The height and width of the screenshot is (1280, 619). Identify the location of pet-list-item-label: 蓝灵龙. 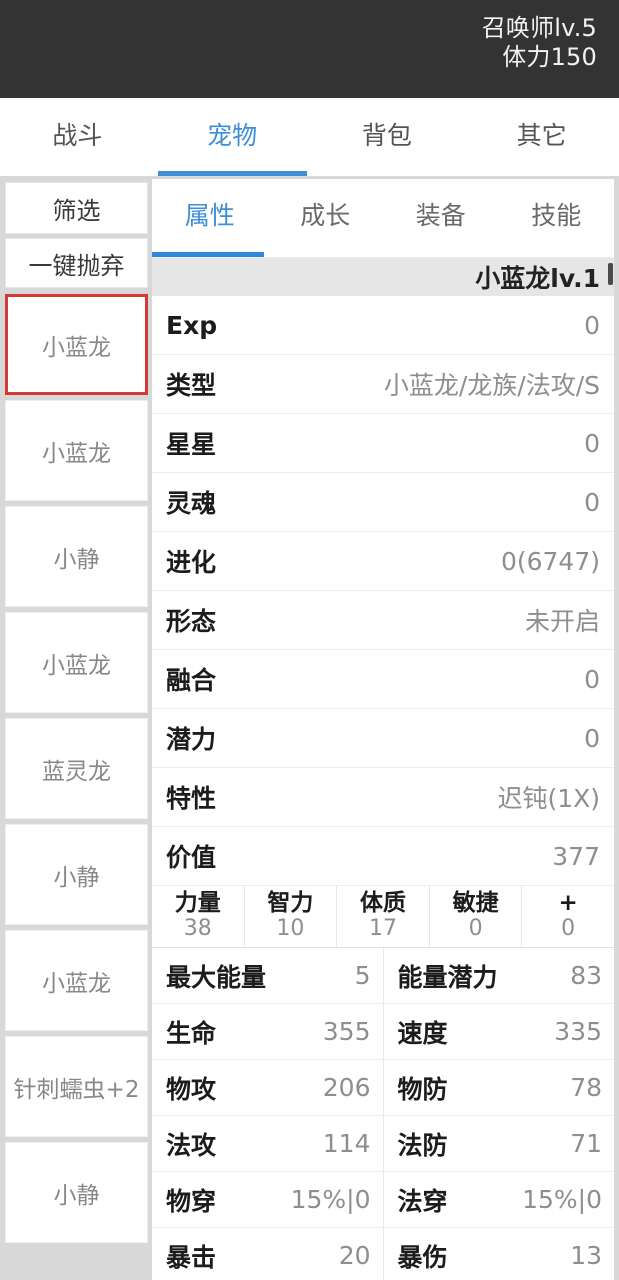
(76, 771).